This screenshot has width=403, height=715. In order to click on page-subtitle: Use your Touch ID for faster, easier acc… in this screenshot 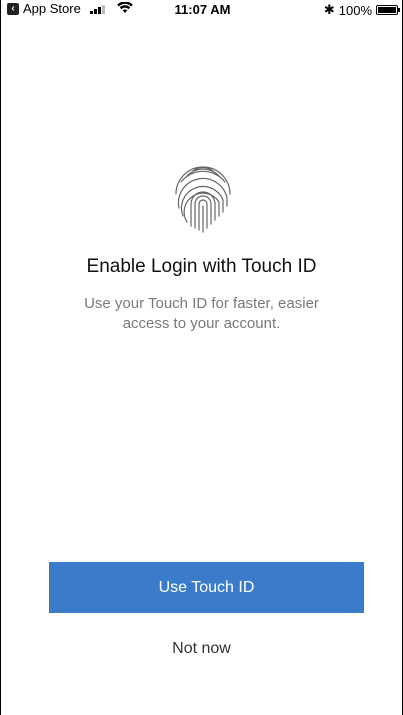, I will do `click(201, 313)`.